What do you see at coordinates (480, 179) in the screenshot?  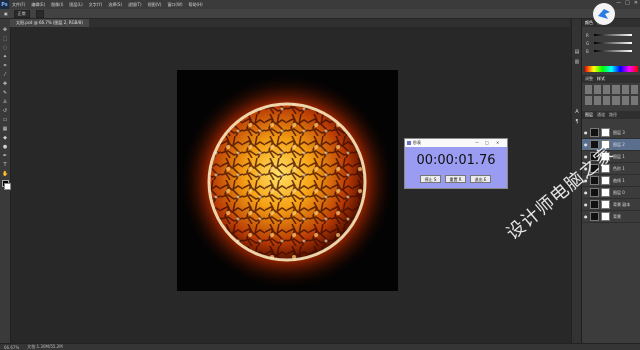 I see `stopwatch-exit-button: 退出 E` at bounding box center [480, 179].